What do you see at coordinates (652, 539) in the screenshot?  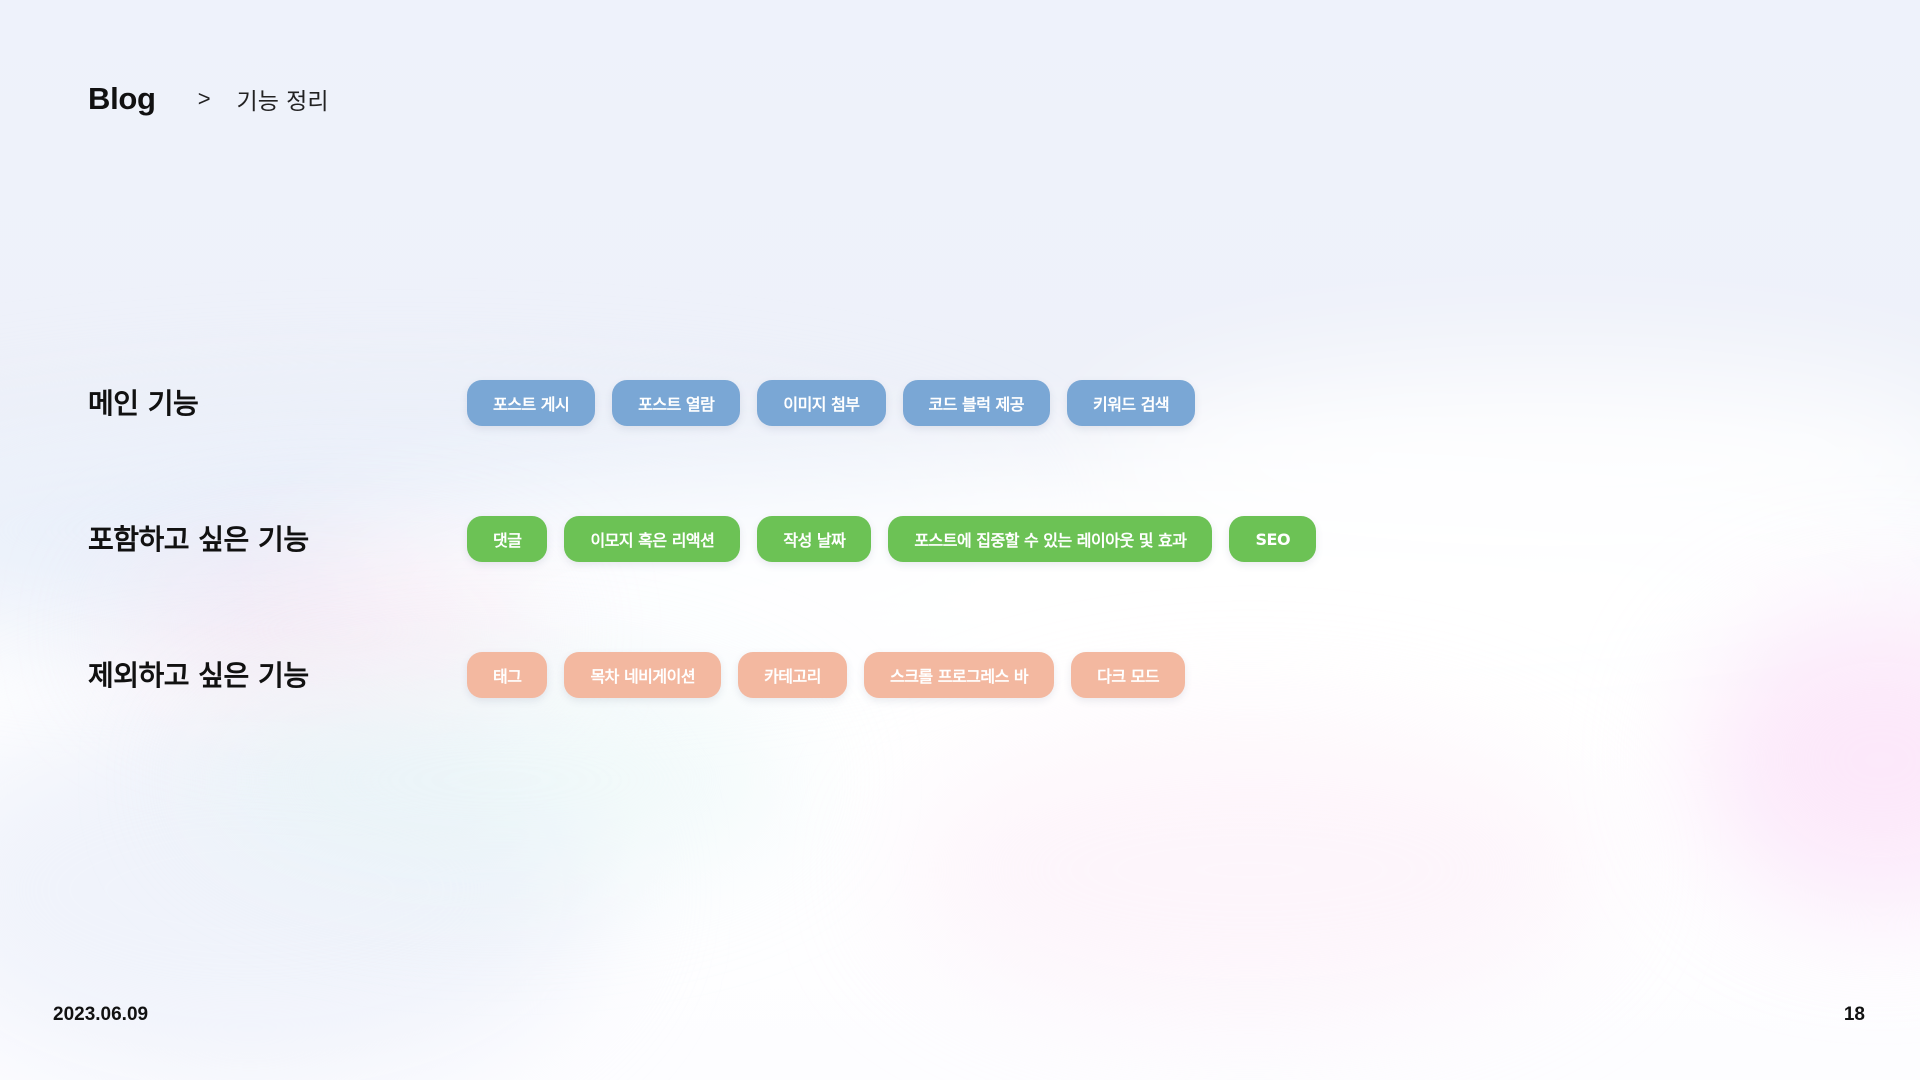 I see `feature-tag: 이모지 혹은 리액션` at bounding box center [652, 539].